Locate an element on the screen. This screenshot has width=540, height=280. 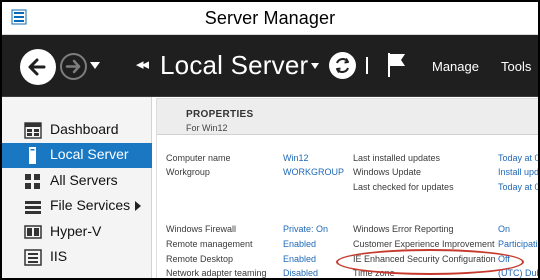
windows-firewall-link: Private: On is located at coordinates (305, 229).